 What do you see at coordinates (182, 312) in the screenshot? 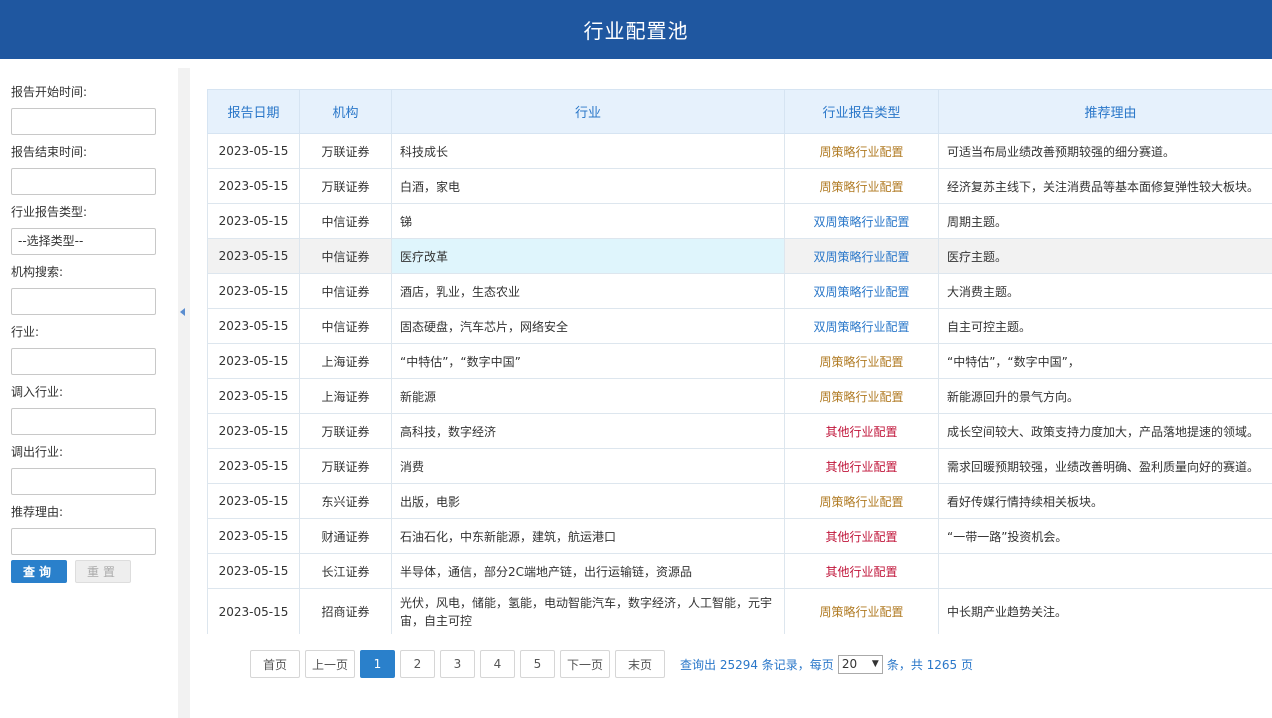
I see `collapse-arrow-icon` at bounding box center [182, 312].